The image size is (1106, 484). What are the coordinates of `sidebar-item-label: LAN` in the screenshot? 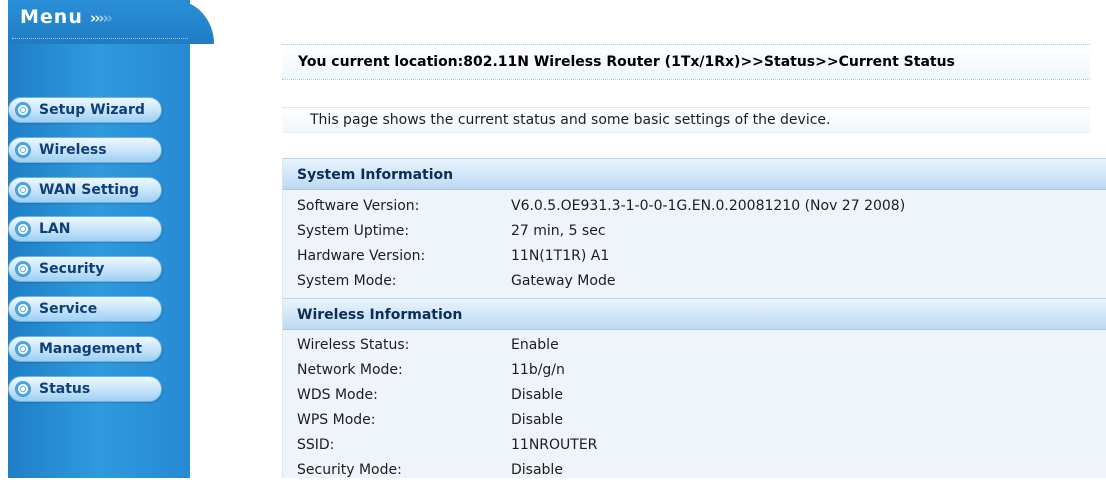 It's located at (55, 229).